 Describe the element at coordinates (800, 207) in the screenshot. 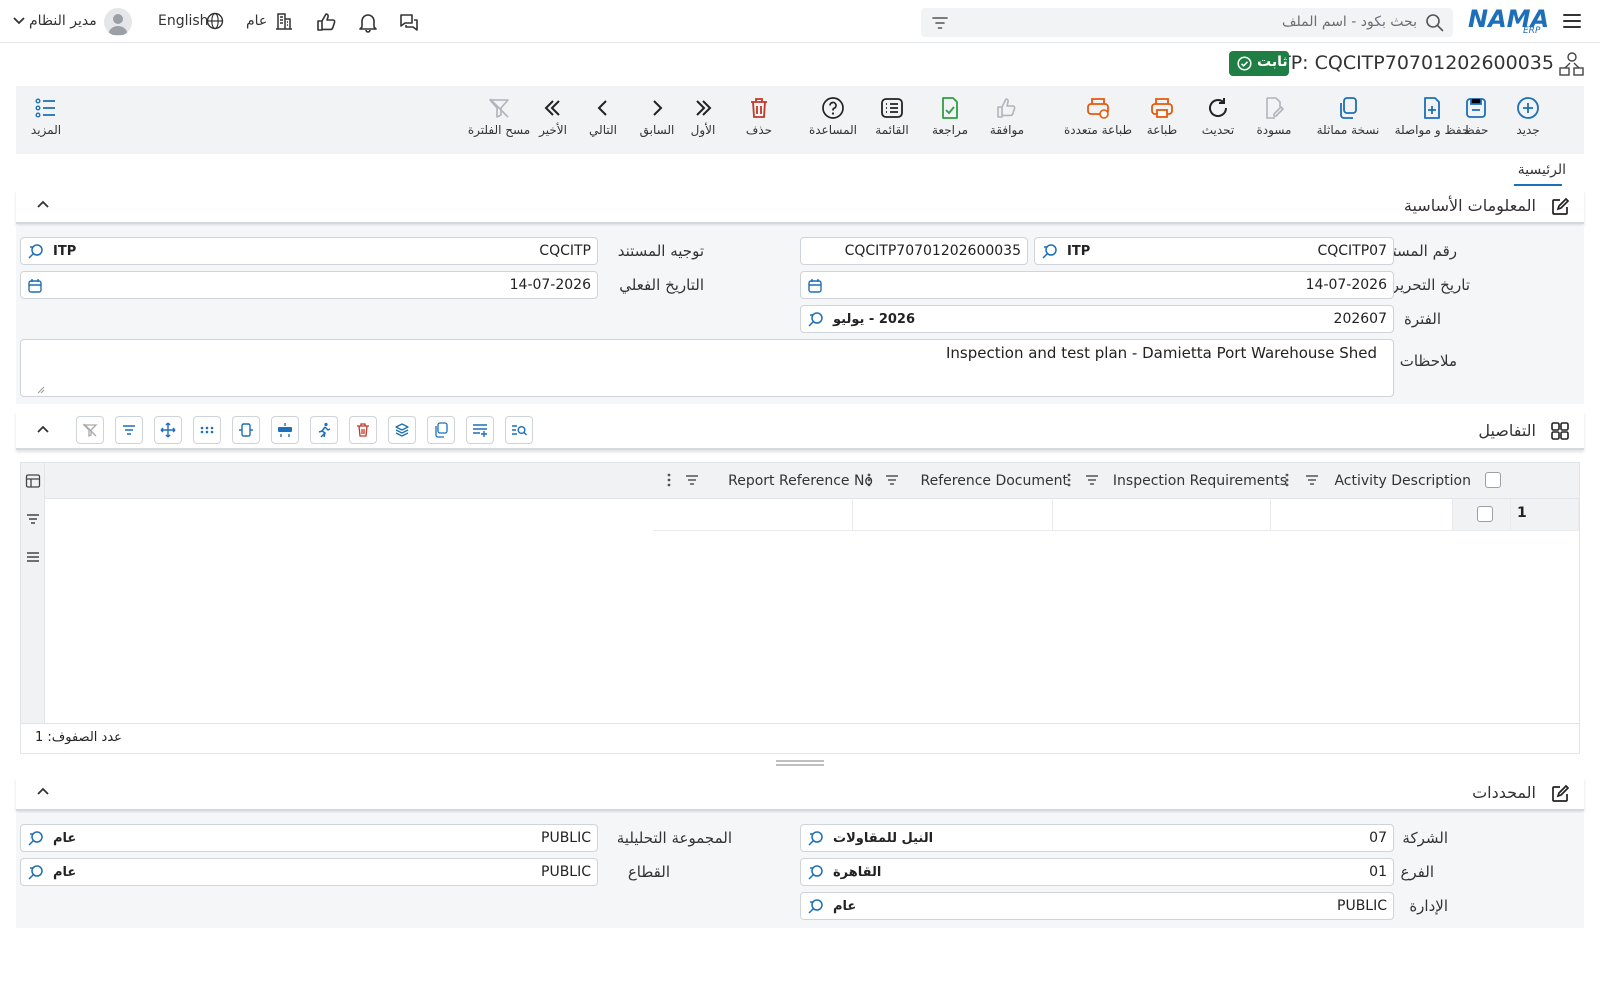

I see `basic-info-section-header: المعلومات الأساسية` at that location.